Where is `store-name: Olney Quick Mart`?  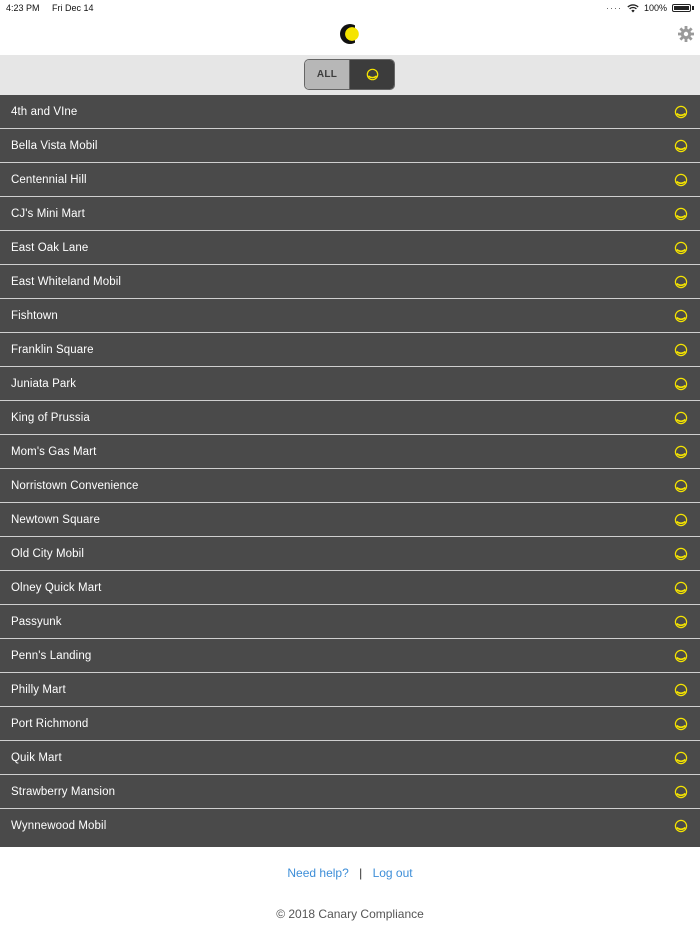
store-name: Olney Quick Mart is located at coordinates (56, 587).